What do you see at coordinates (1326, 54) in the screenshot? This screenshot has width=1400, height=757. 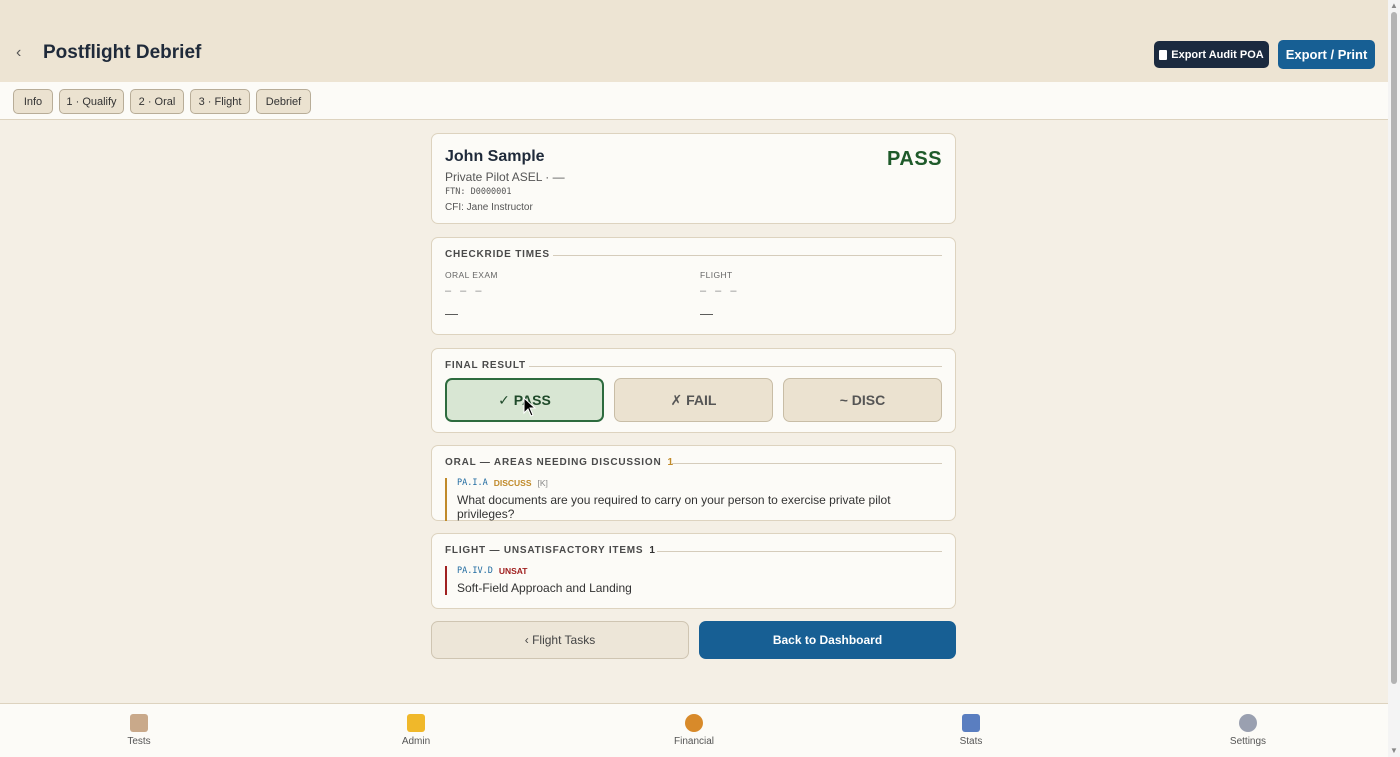 I see `export-print-button: Export / Print` at bounding box center [1326, 54].